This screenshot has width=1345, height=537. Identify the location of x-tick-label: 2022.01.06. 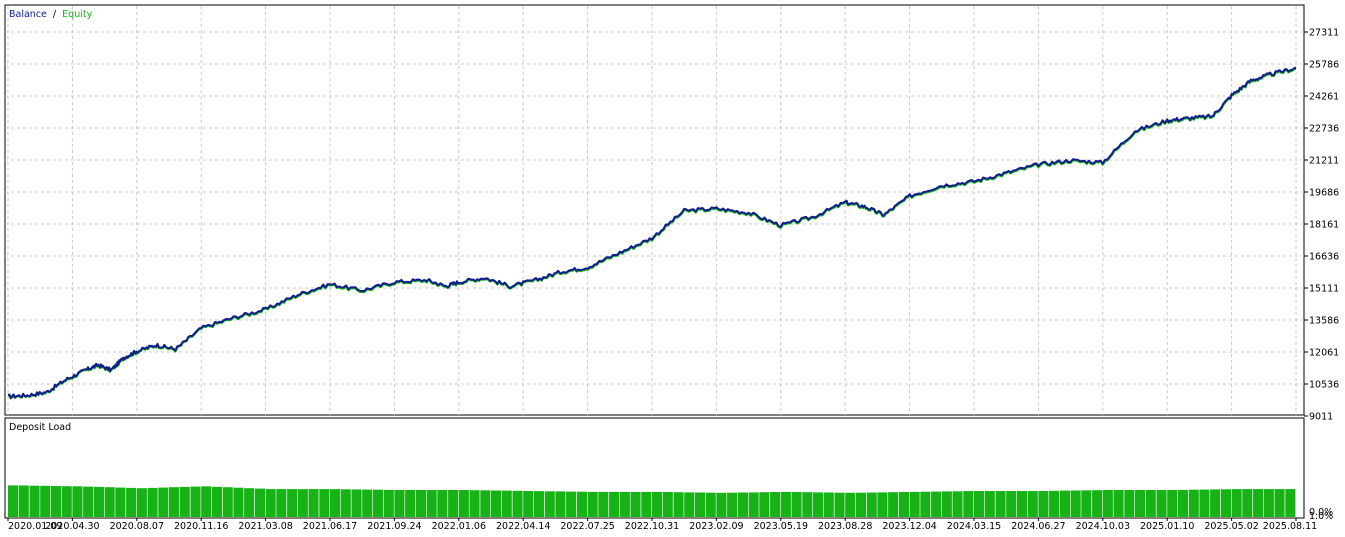
(459, 526).